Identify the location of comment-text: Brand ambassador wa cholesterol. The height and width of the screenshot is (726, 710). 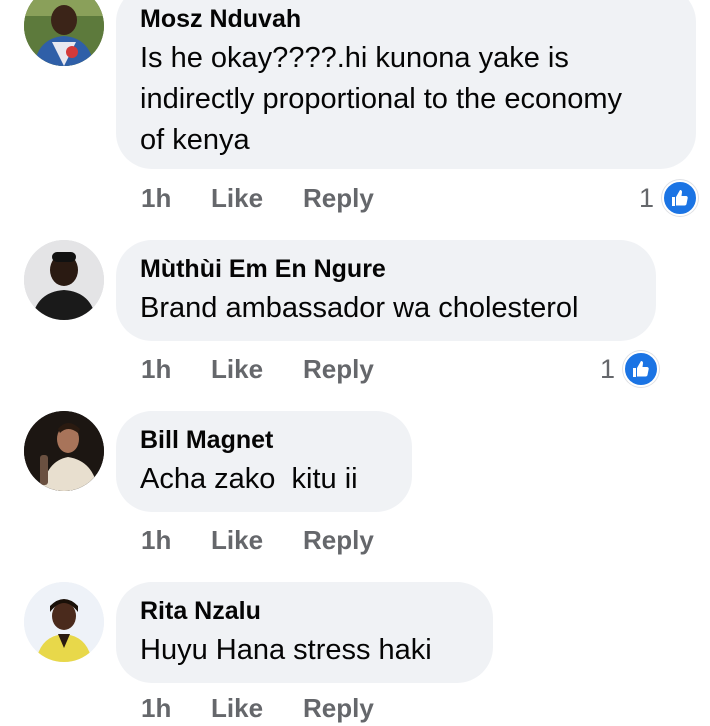
(359, 308).